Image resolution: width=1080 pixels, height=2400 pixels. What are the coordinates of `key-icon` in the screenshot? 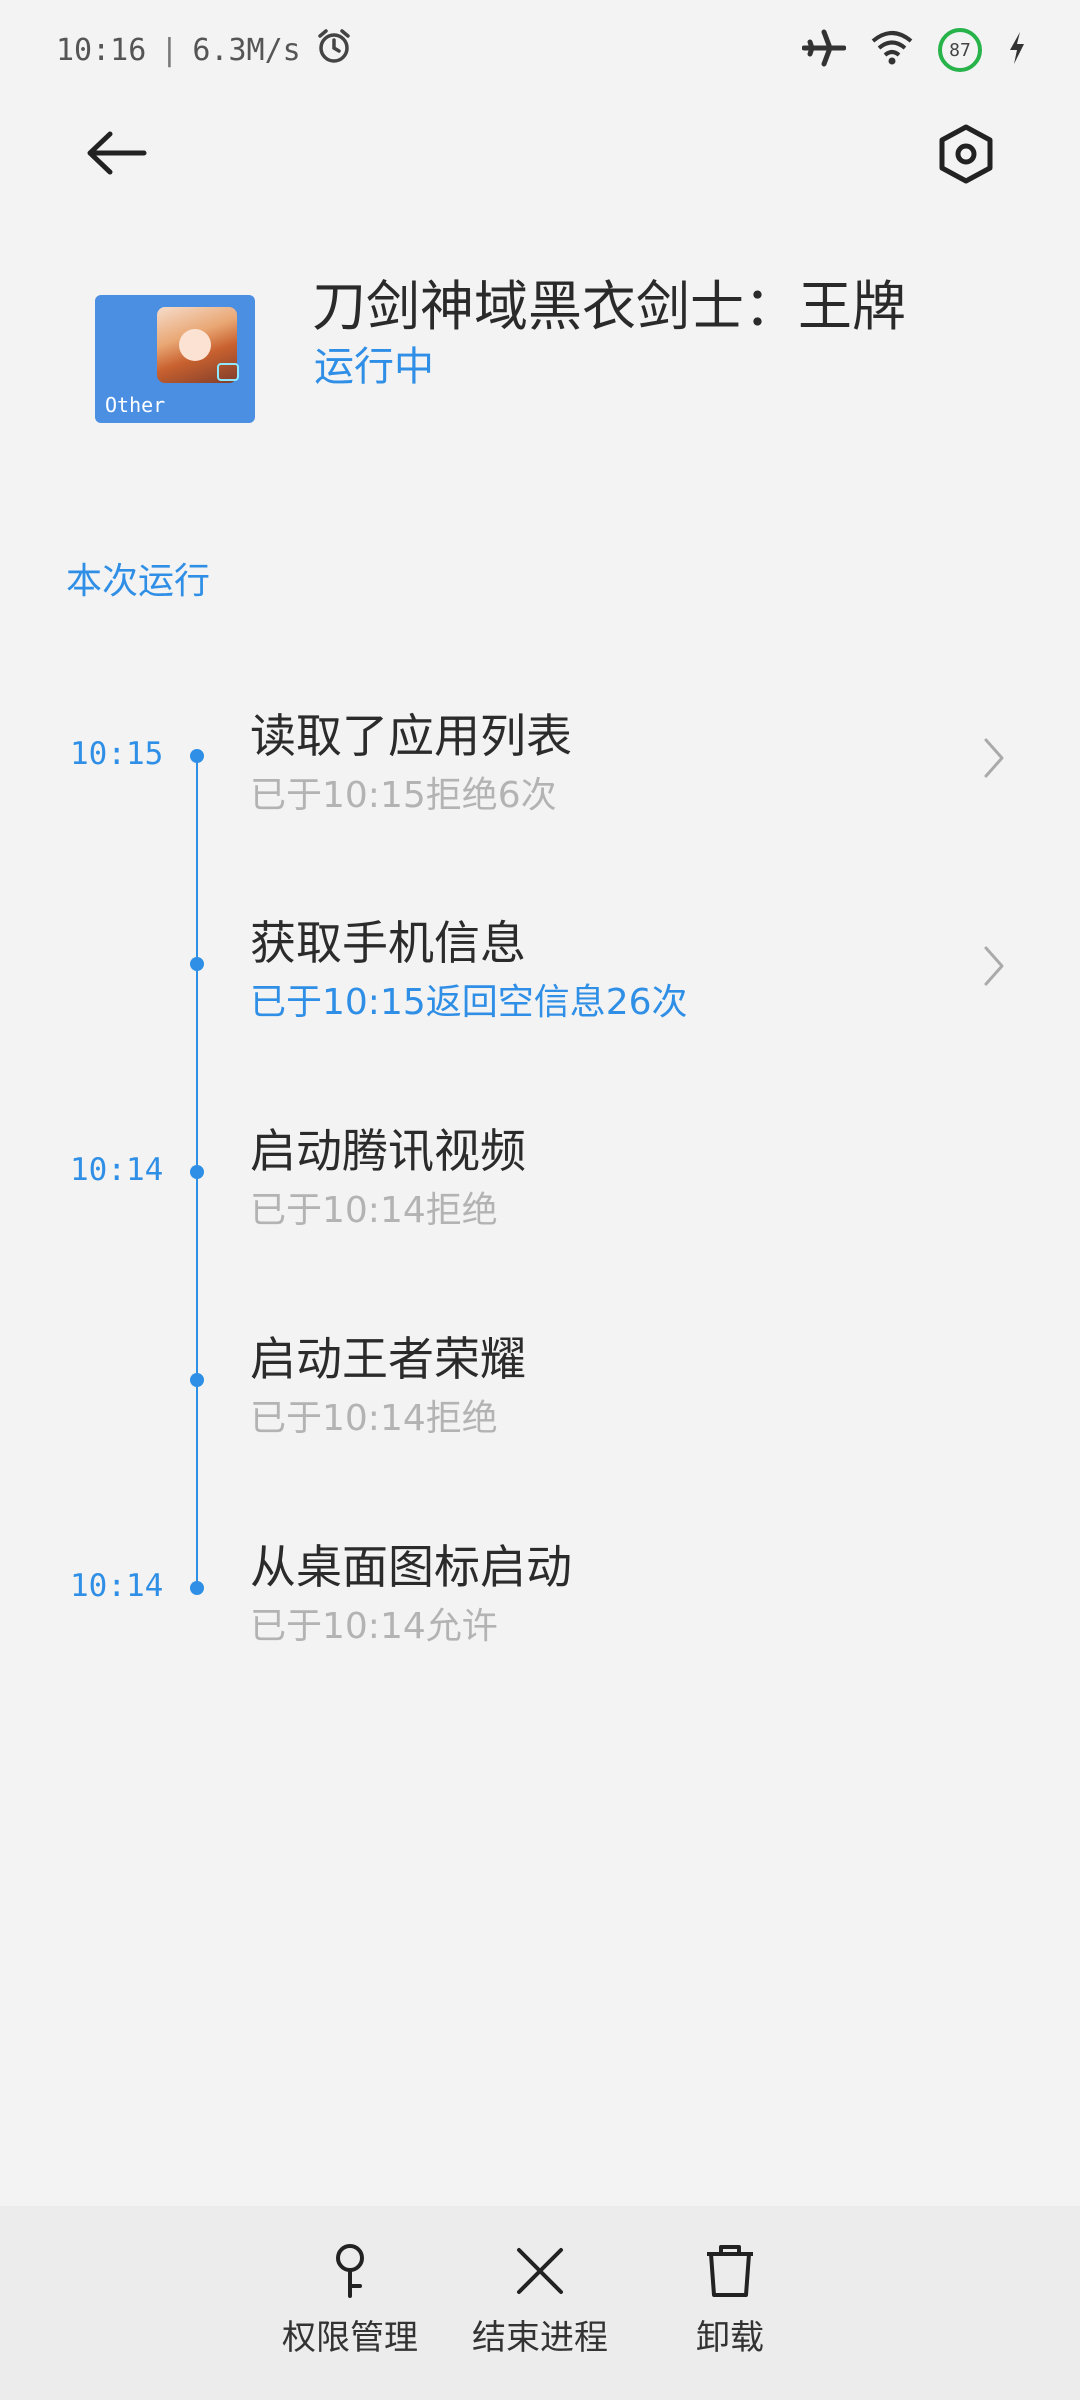 It's located at (350, 2273).